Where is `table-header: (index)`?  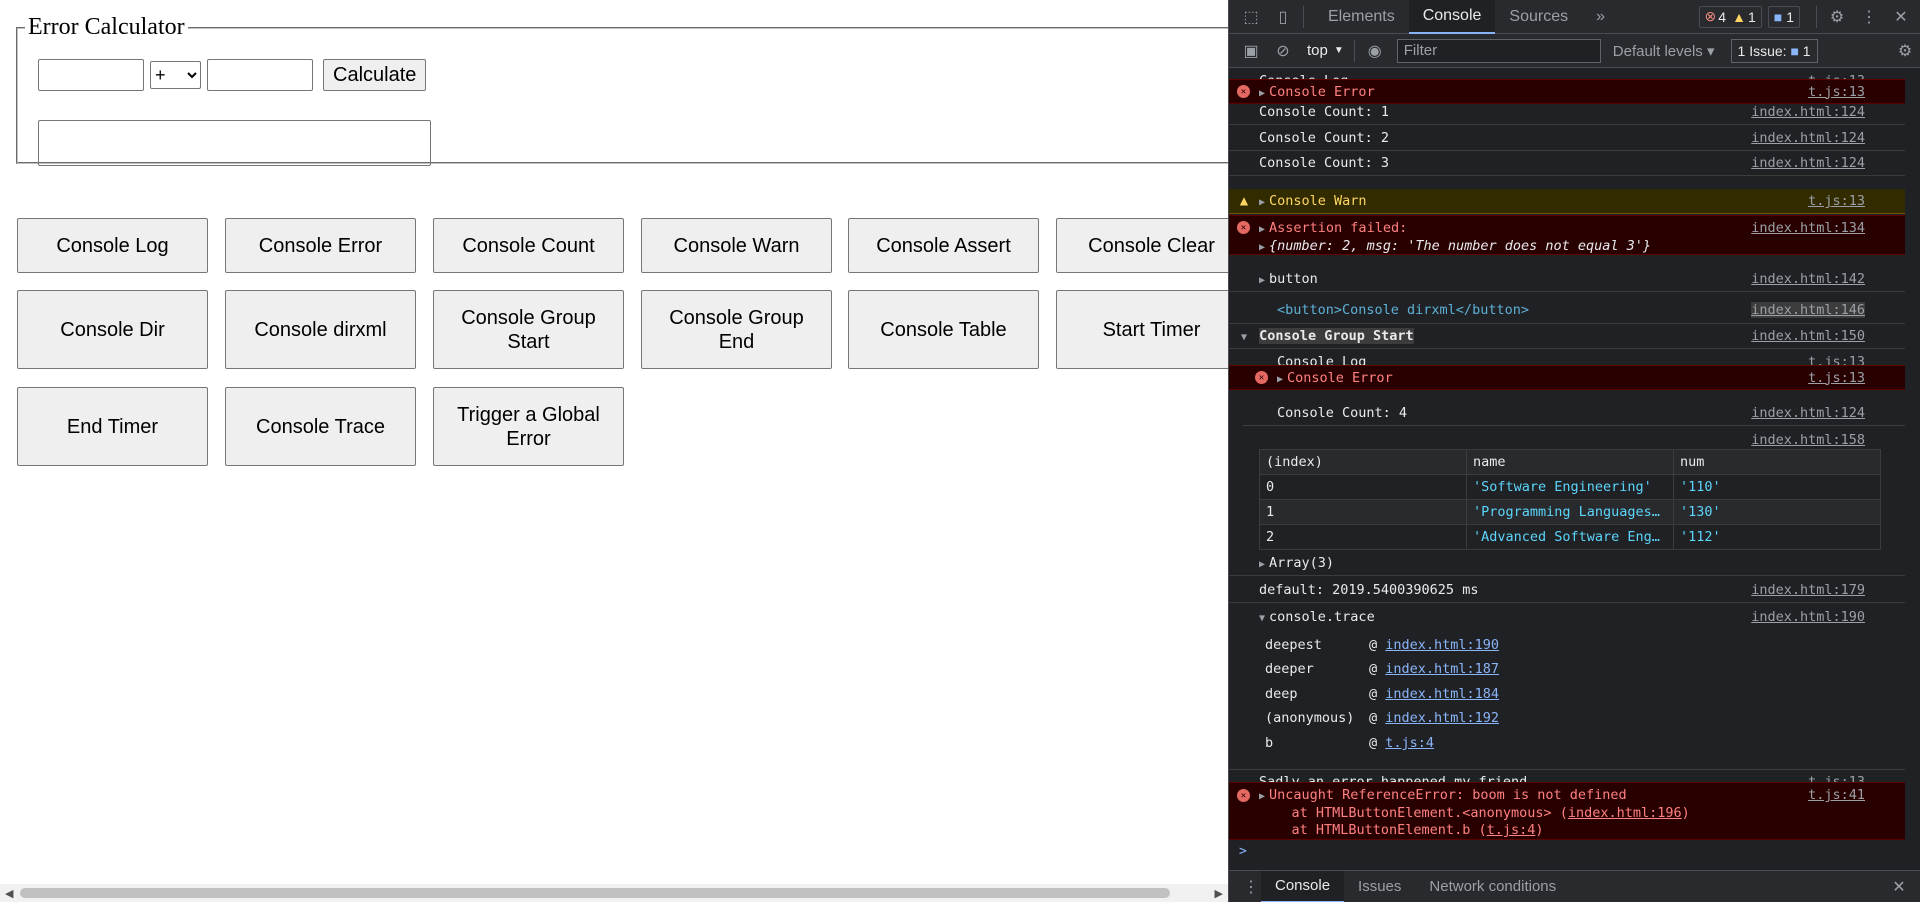
table-header: (index) is located at coordinates (1363, 462).